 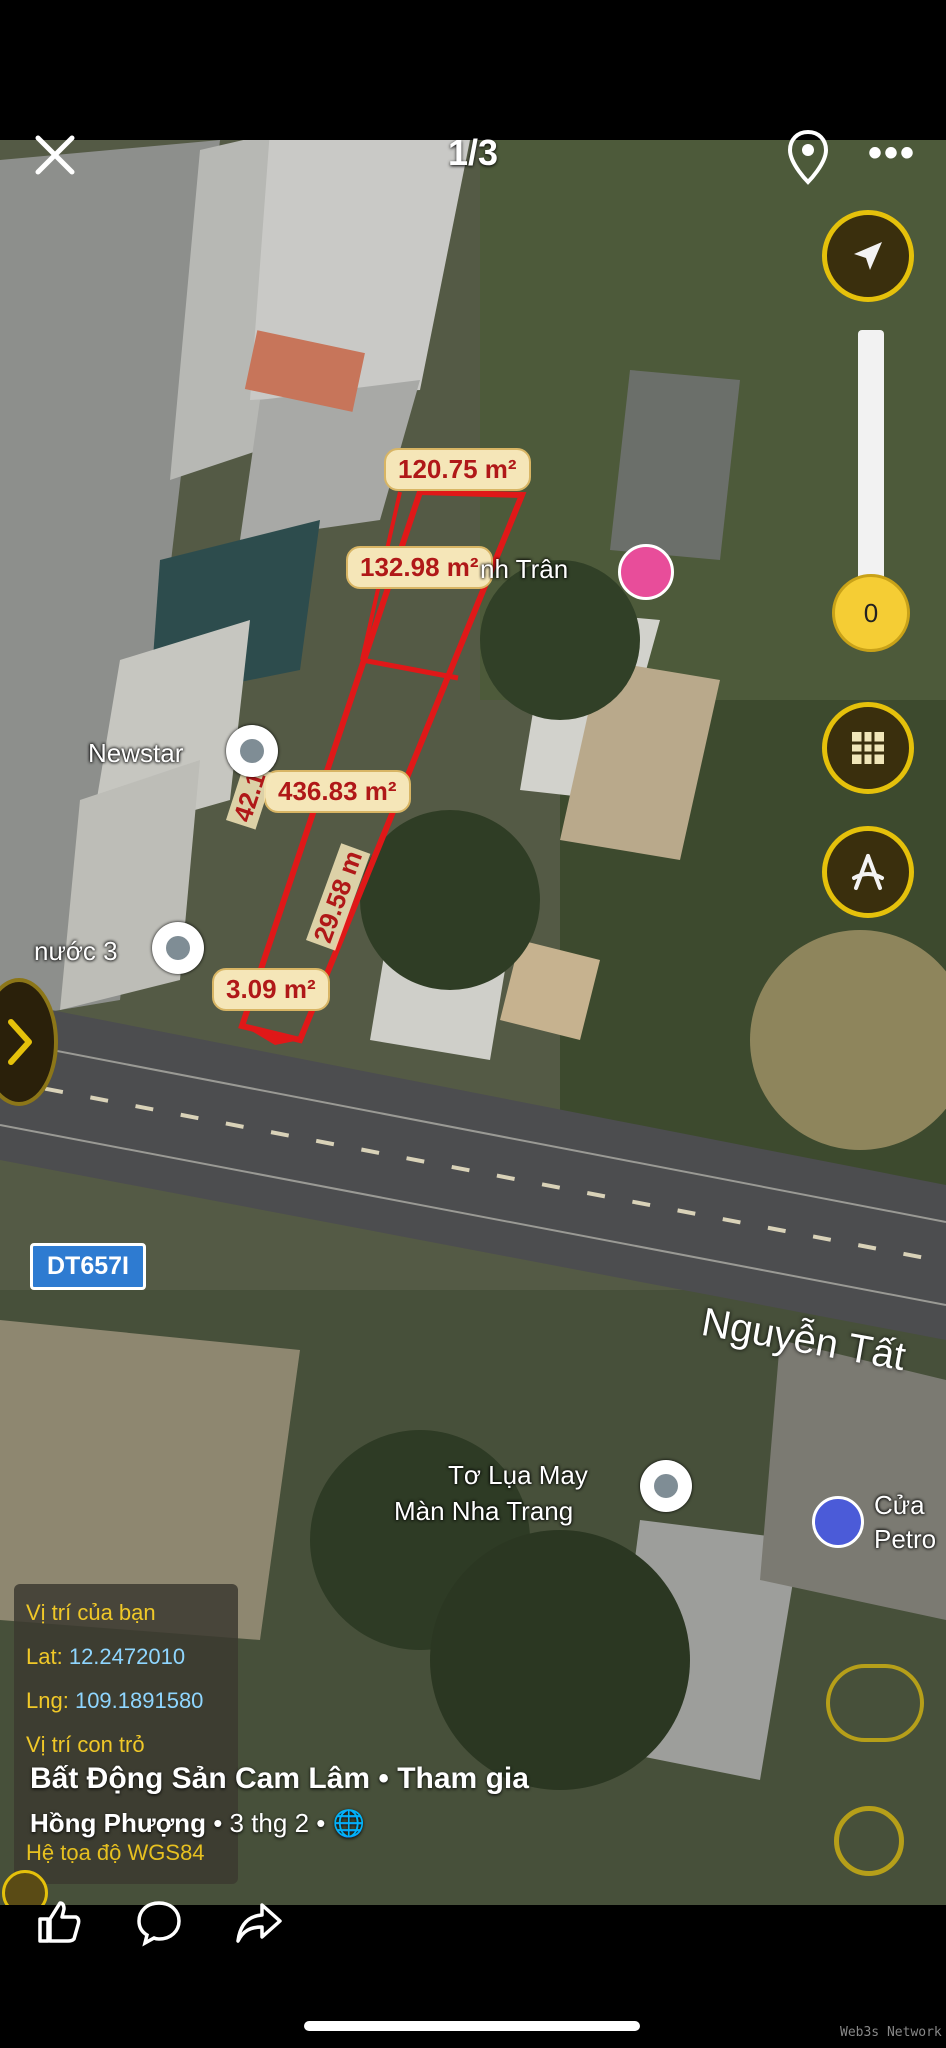 I want to click on poi-pin-nuoc3, so click(x=178, y=948).